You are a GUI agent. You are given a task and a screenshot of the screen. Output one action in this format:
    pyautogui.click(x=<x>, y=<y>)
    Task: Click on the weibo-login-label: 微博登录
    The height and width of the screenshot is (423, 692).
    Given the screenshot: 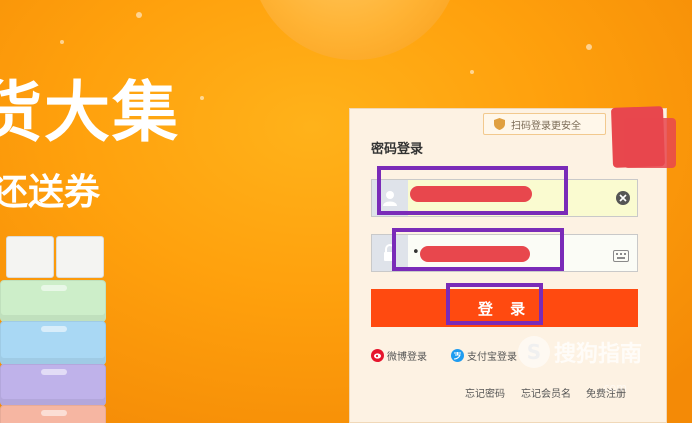 What is the action you would take?
    pyautogui.click(x=407, y=357)
    